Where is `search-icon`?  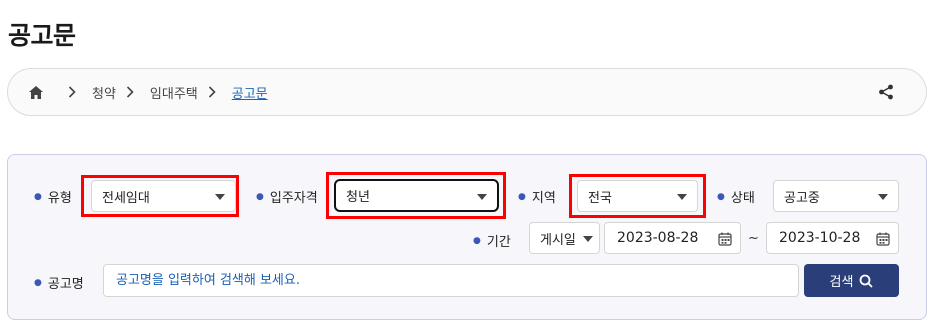 search-icon is located at coordinates (867, 281).